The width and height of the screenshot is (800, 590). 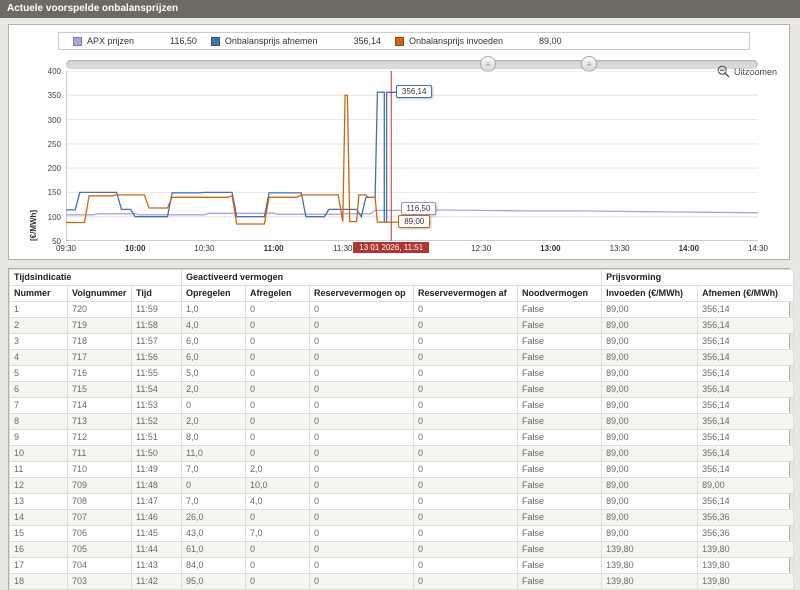 What do you see at coordinates (214, 533) in the screenshot?
I see `table-cell: 43,0` at bounding box center [214, 533].